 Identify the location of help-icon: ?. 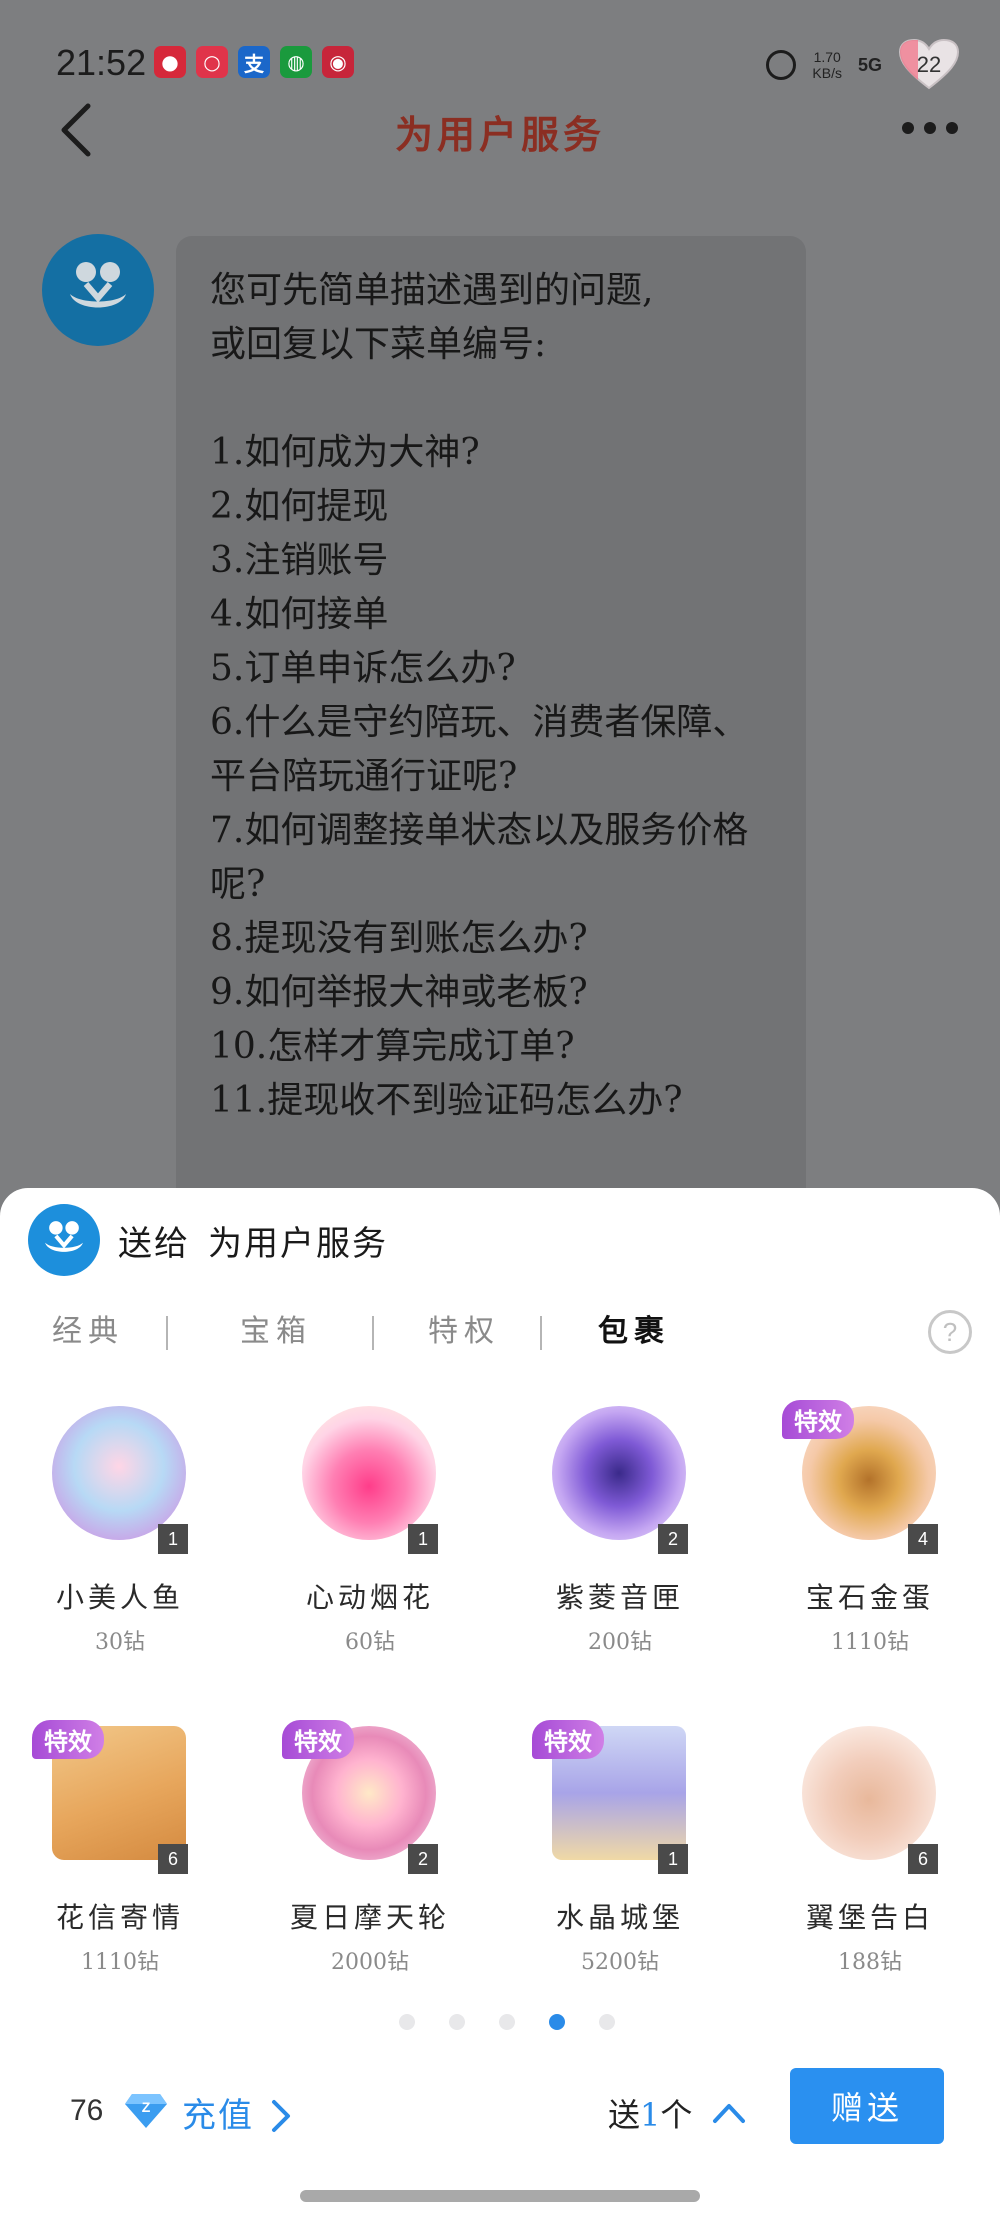
(950, 1332).